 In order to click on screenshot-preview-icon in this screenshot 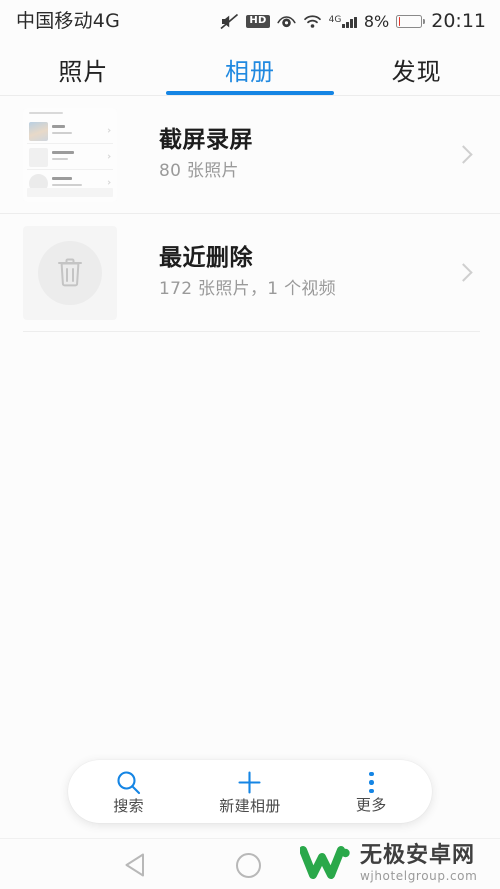, I will do `click(70, 154)`.